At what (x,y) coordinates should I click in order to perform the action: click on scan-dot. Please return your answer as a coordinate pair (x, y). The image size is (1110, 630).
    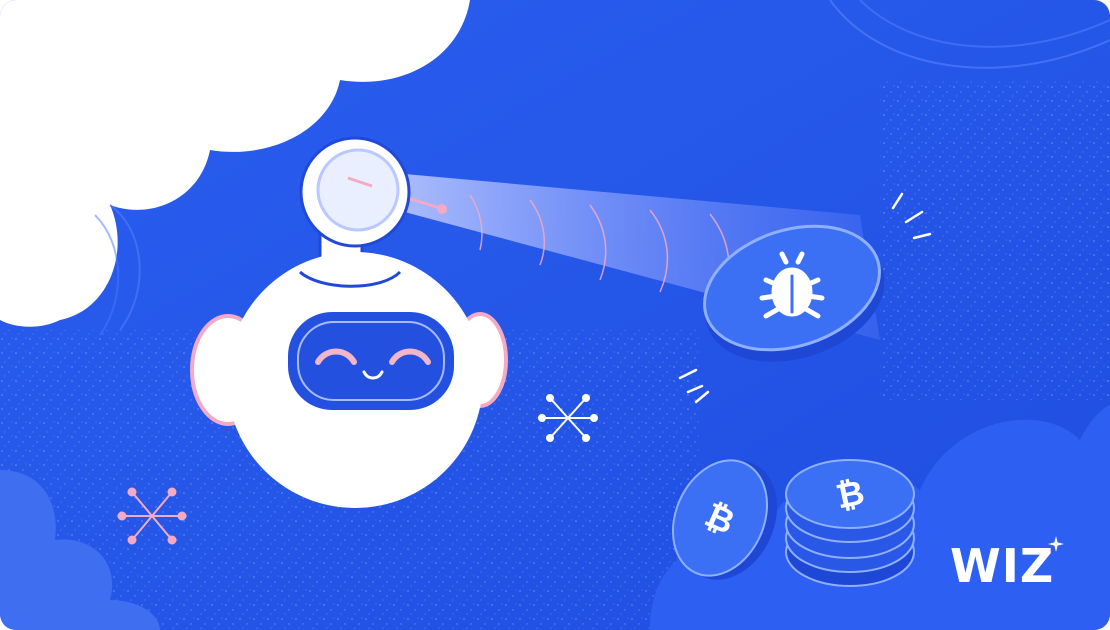
    Looking at the image, I should click on (442, 209).